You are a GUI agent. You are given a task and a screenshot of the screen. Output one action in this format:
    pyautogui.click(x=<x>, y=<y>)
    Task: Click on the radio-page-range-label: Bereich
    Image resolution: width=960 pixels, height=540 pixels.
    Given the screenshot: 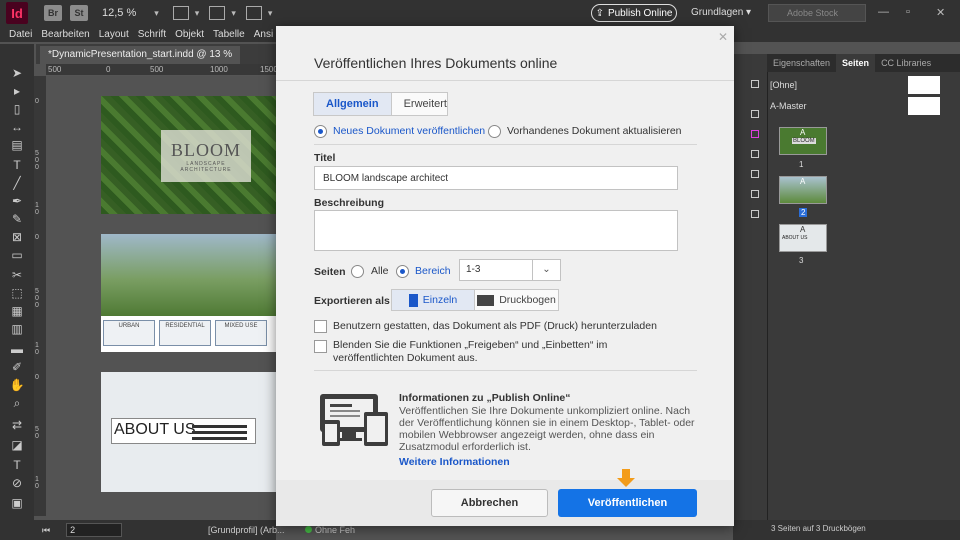 What is the action you would take?
    pyautogui.click(x=433, y=271)
    